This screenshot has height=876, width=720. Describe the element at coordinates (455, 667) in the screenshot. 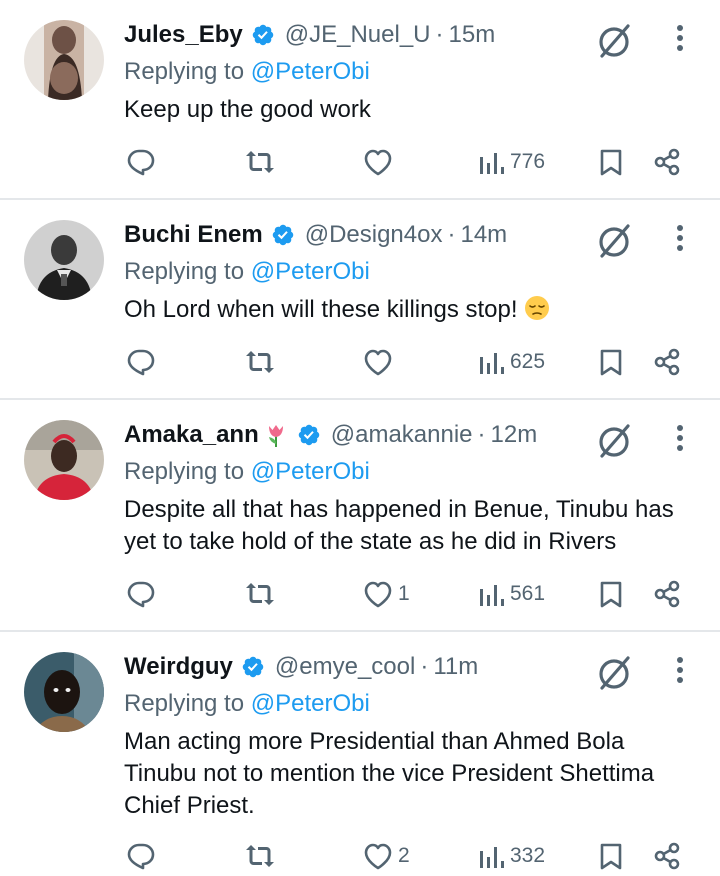

I see `timestamp: 11m` at that location.